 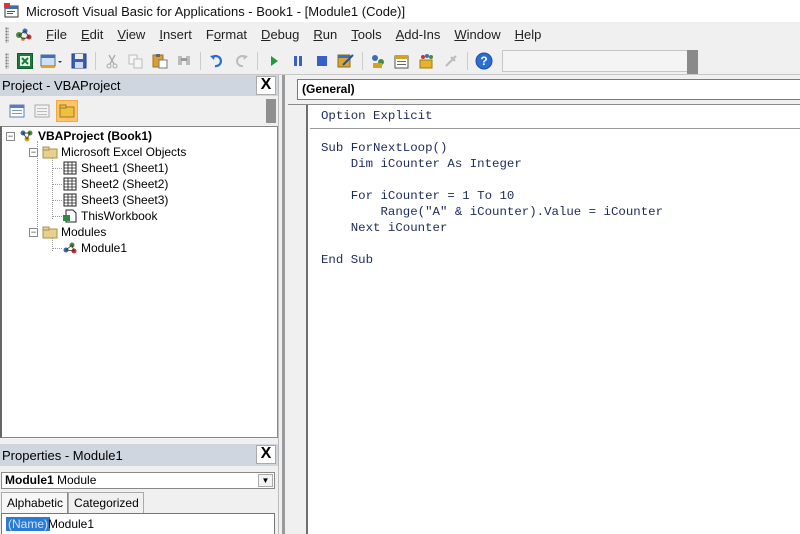 I want to click on tab-categorized: Categorized, so click(x=106, y=502).